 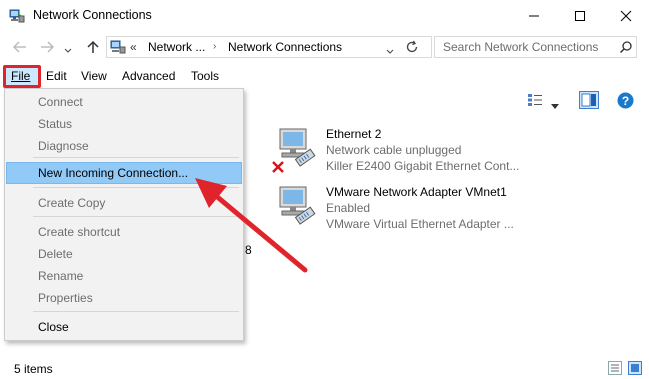 What do you see at coordinates (416, 192) in the screenshot?
I see `connection-name: VMware Network Adapter VMnet1` at bounding box center [416, 192].